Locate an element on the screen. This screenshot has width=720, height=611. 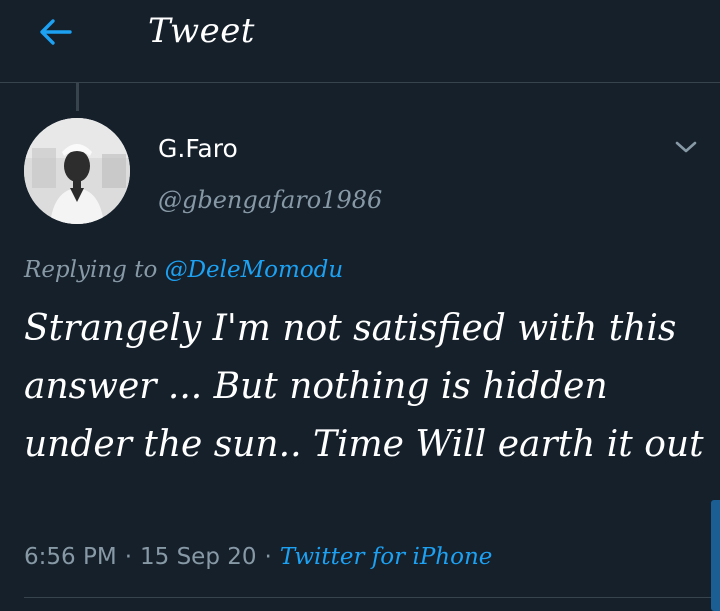
page-title: Tweet is located at coordinates (201, 31).